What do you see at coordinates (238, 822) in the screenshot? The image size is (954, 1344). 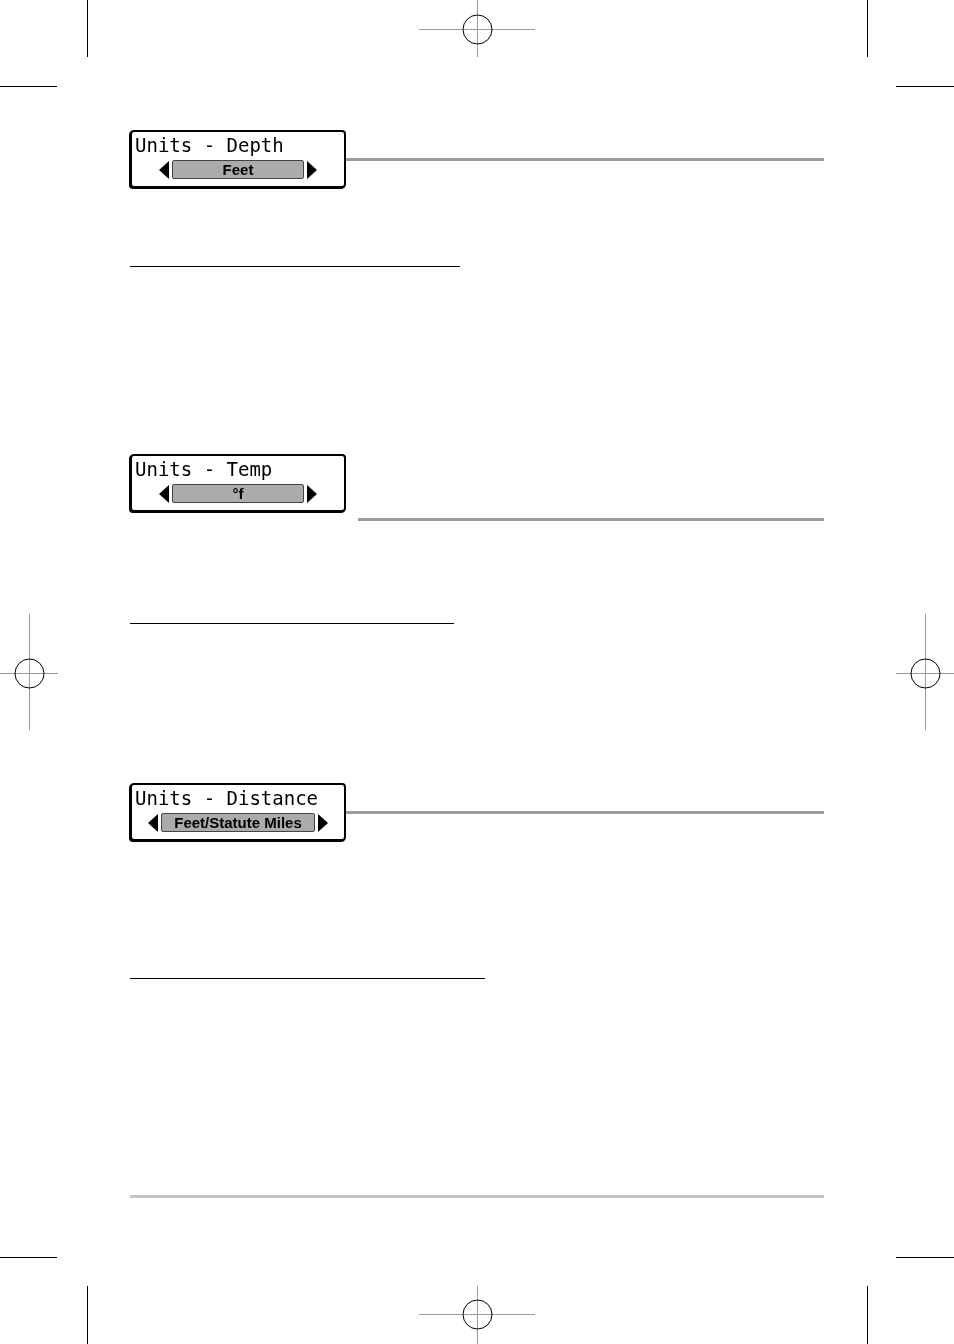 I see `option-selector: Feet/Statute Miles` at bounding box center [238, 822].